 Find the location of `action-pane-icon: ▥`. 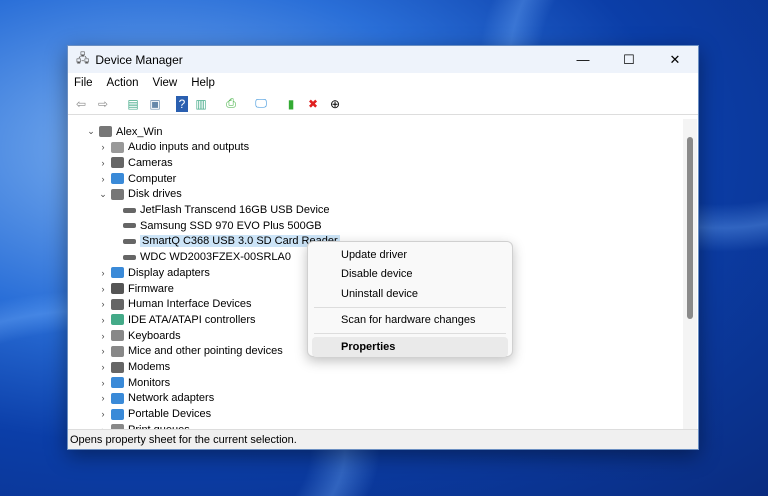

action-pane-icon: ▥ is located at coordinates (201, 104).